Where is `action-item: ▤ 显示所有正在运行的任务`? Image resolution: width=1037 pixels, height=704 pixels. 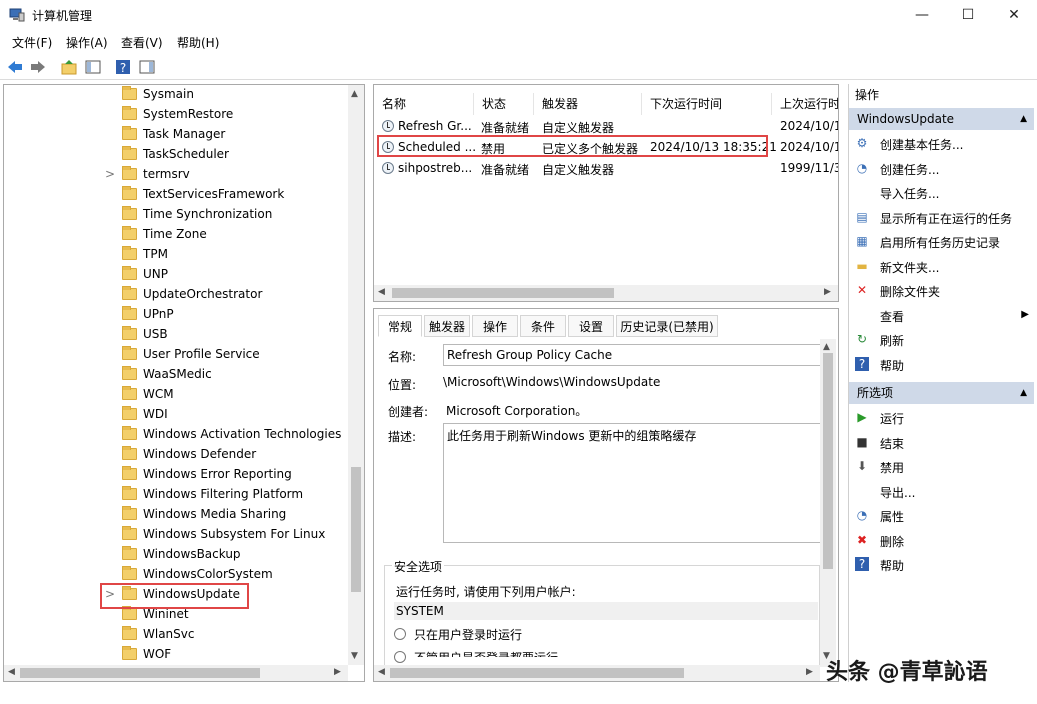 action-item: ▤ 显示所有正在运行的任务 is located at coordinates (941, 217).